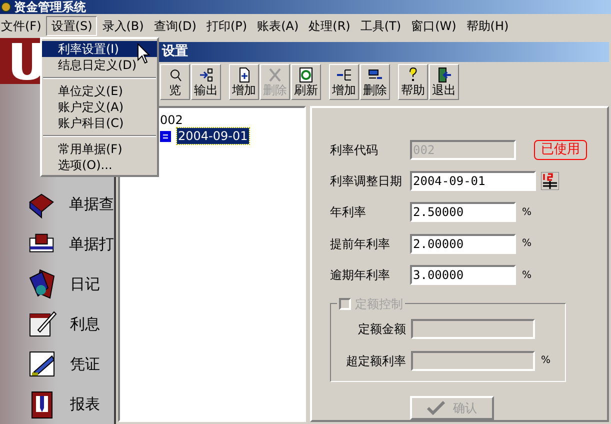  Describe the element at coordinates (144, 54) in the screenshot. I see `mouse-cursor-icon` at that location.